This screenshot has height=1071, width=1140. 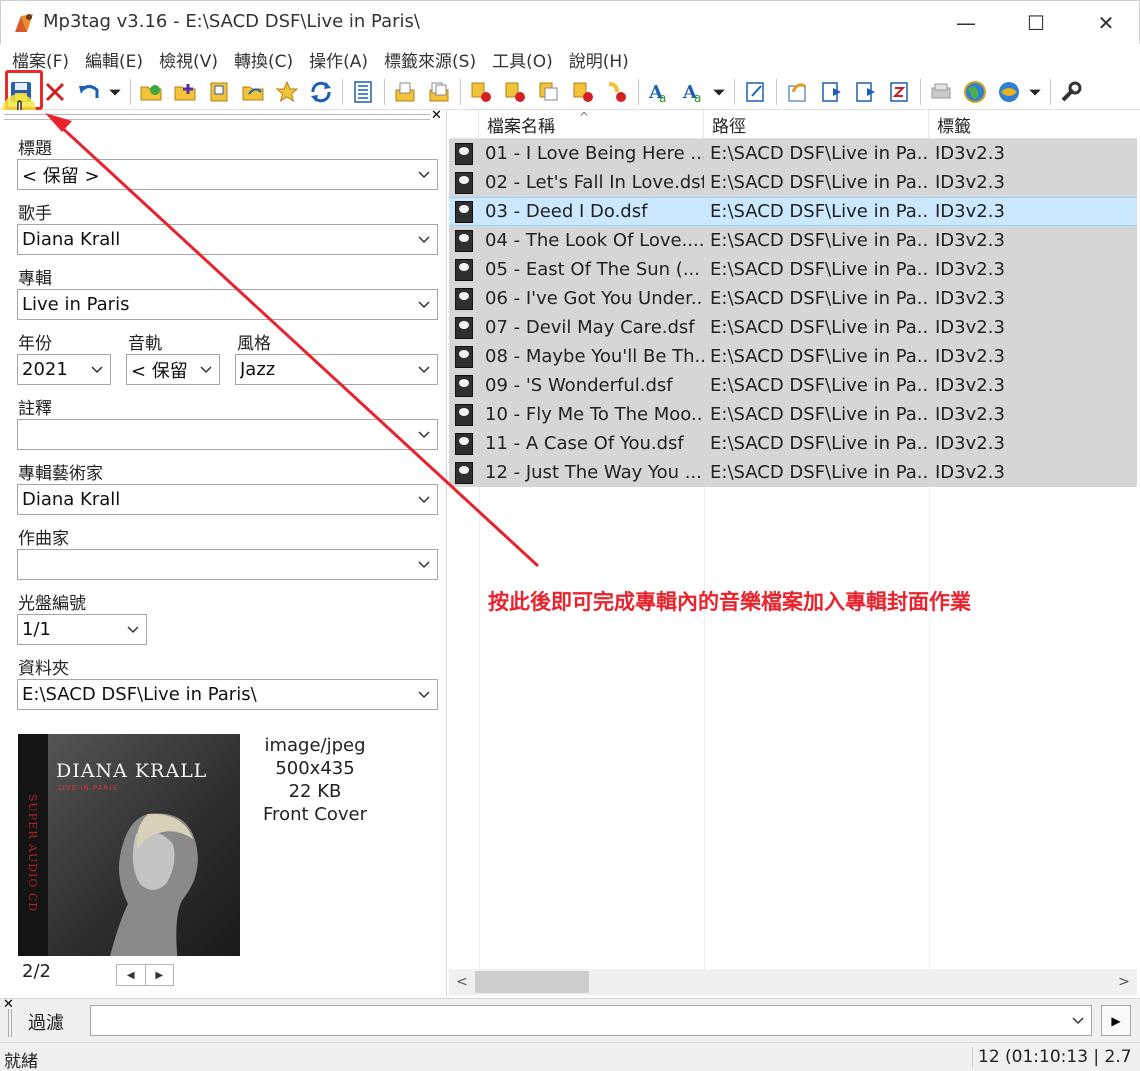 I want to click on refresh-icon, so click(x=321, y=92).